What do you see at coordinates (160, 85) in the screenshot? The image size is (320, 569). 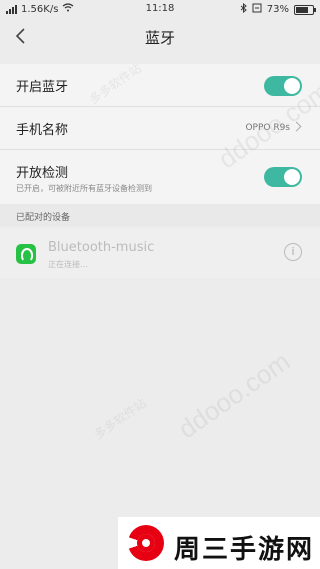 I see `bluetooth-row: 开启蓝牙` at bounding box center [160, 85].